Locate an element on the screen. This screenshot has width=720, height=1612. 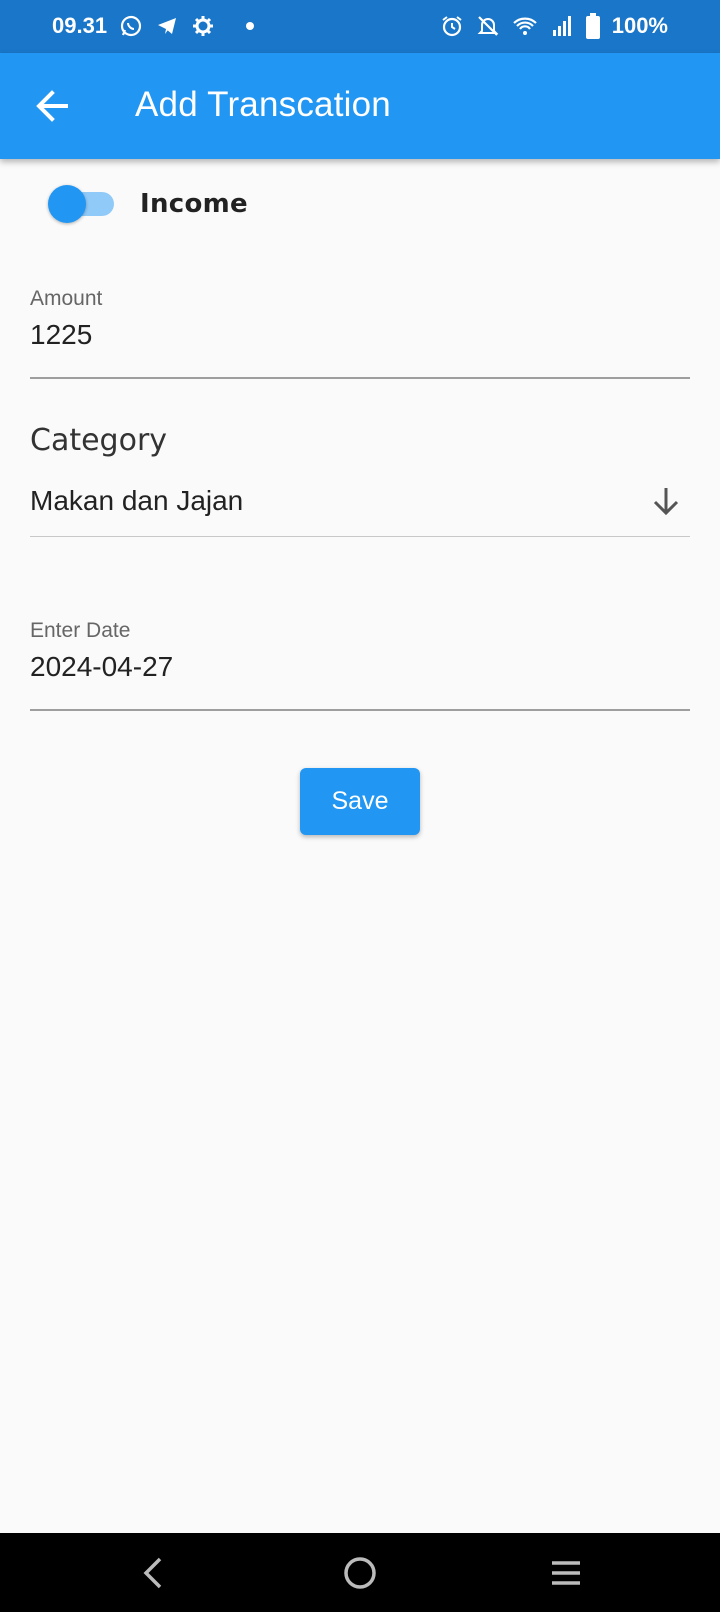
date-field: Enter Date 2024-04-27 is located at coordinates (360, 665).